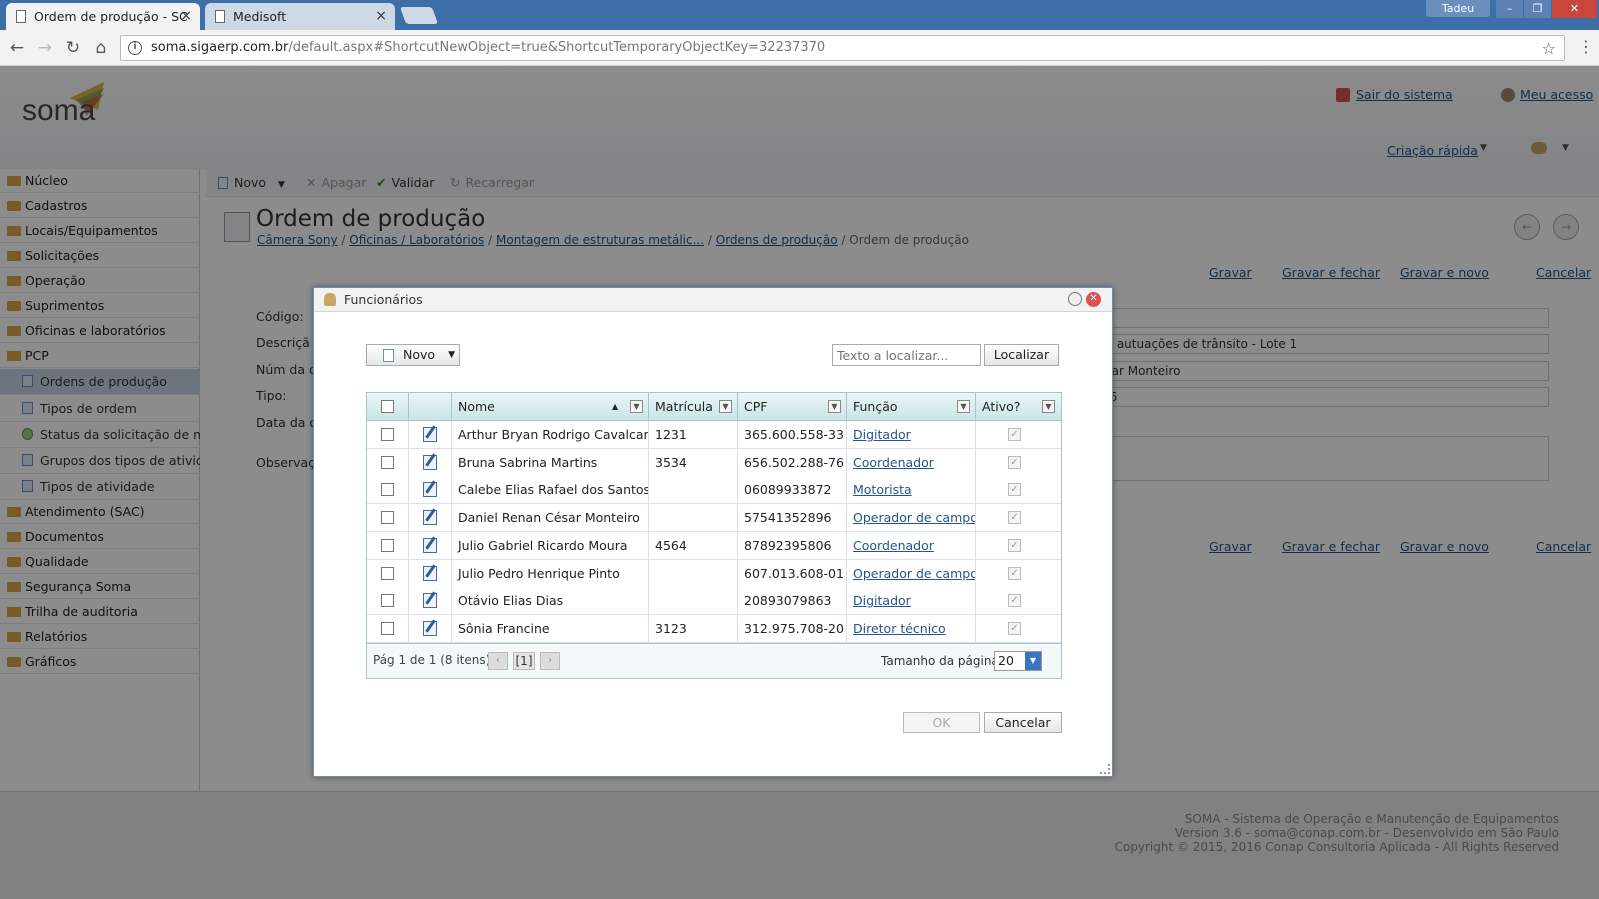 The width and height of the screenshot is (1599, 899). I want to click on cell-nome: Daniel Renan César Monteiro, so click(550, 518).